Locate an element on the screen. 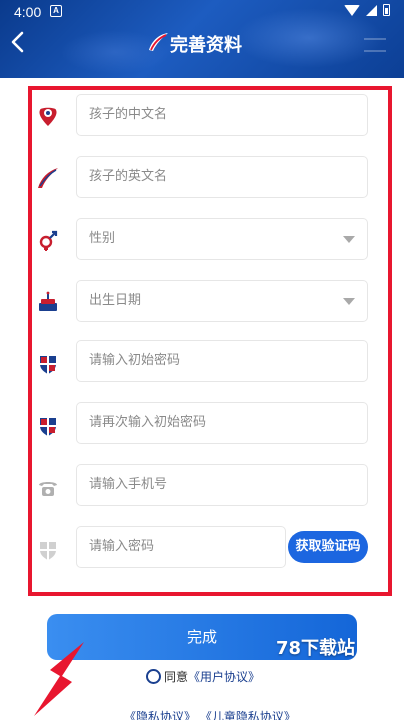  english-name-icon is located at coordinates (48, 178).